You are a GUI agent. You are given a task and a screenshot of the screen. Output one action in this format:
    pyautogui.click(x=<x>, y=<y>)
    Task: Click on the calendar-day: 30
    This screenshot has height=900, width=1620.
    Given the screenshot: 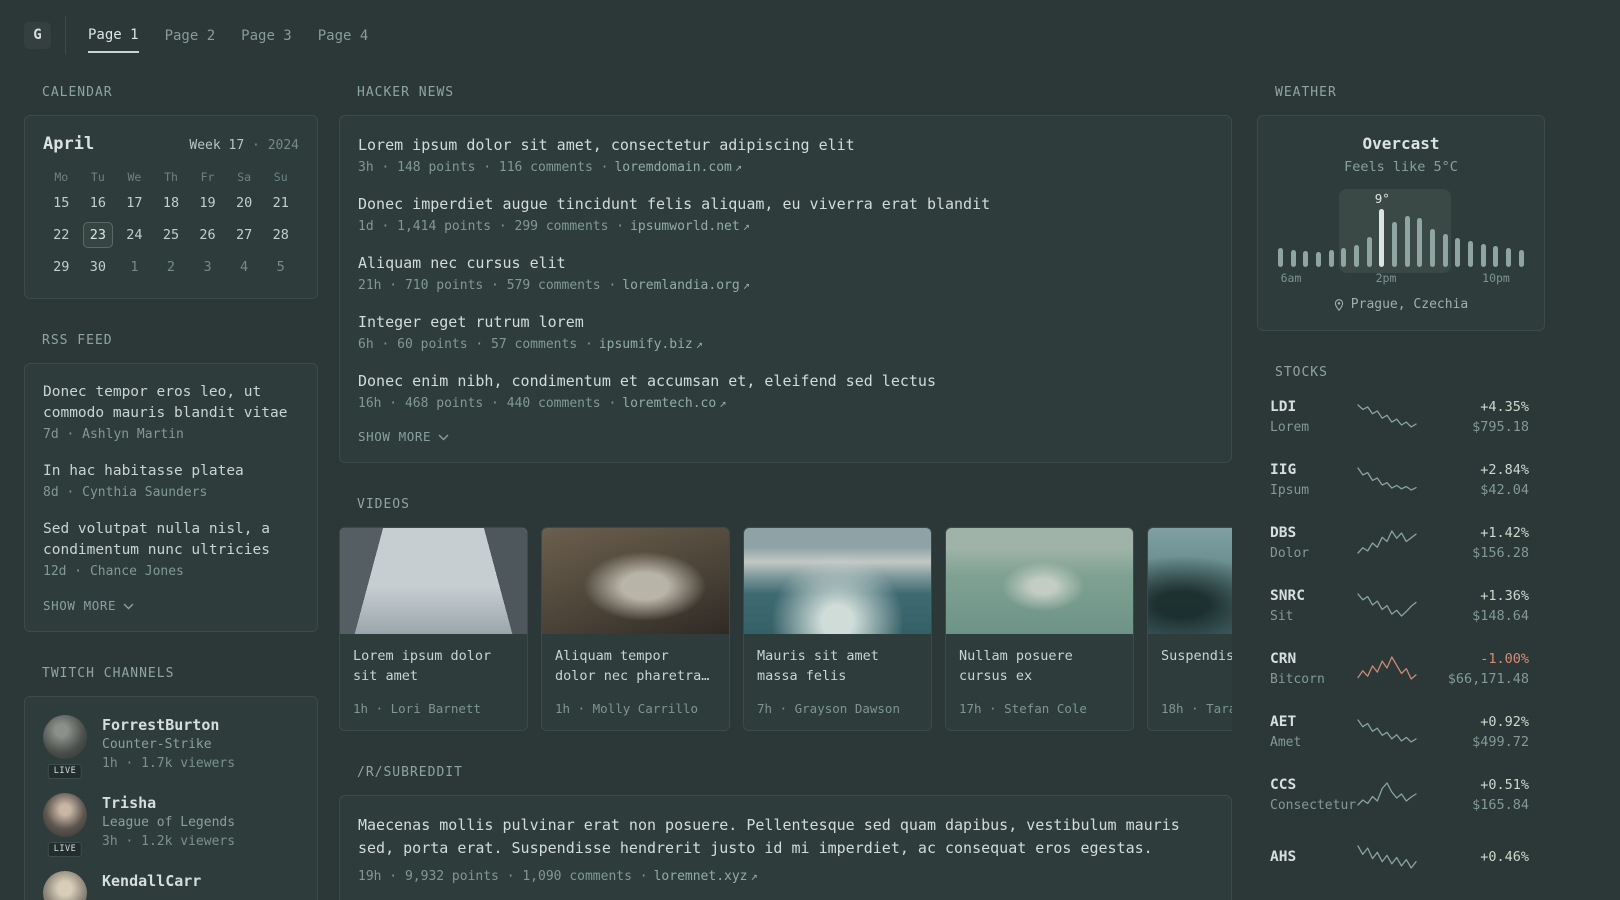 What is the action you would take?
    pyautogui.click(x=97, y=267)
    